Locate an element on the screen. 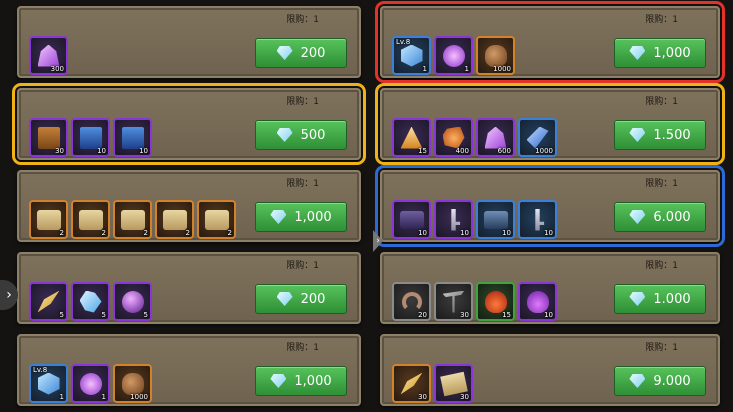  buy-button: 6.000 is located at coordinates (660, 217).